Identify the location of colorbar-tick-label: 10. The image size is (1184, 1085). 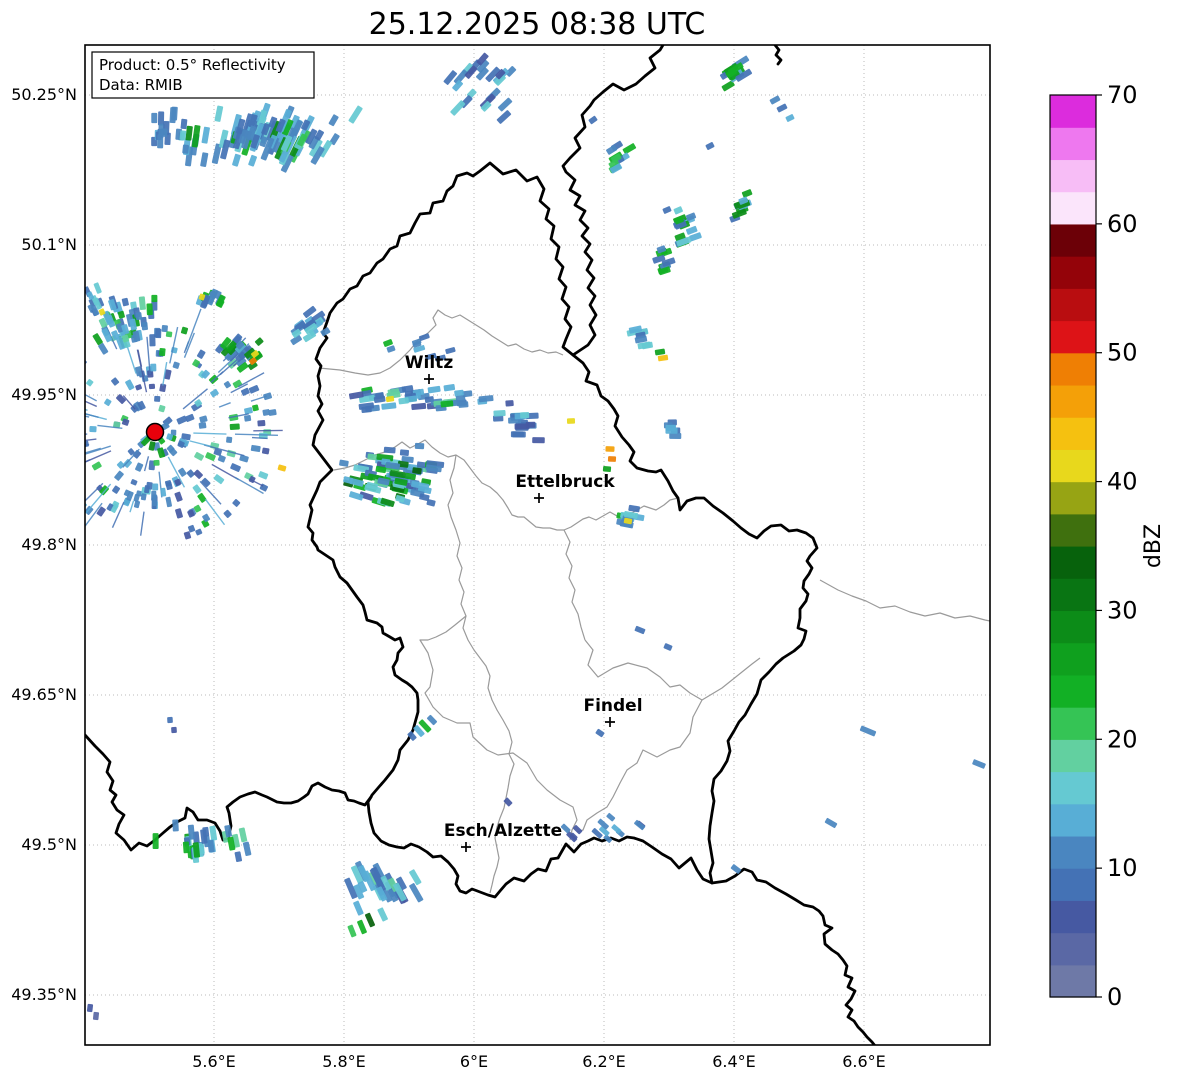
(1122, 868).